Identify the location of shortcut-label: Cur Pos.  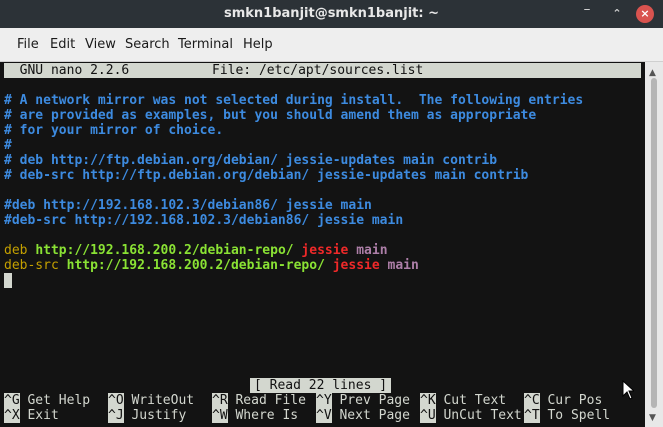
(575, 400).